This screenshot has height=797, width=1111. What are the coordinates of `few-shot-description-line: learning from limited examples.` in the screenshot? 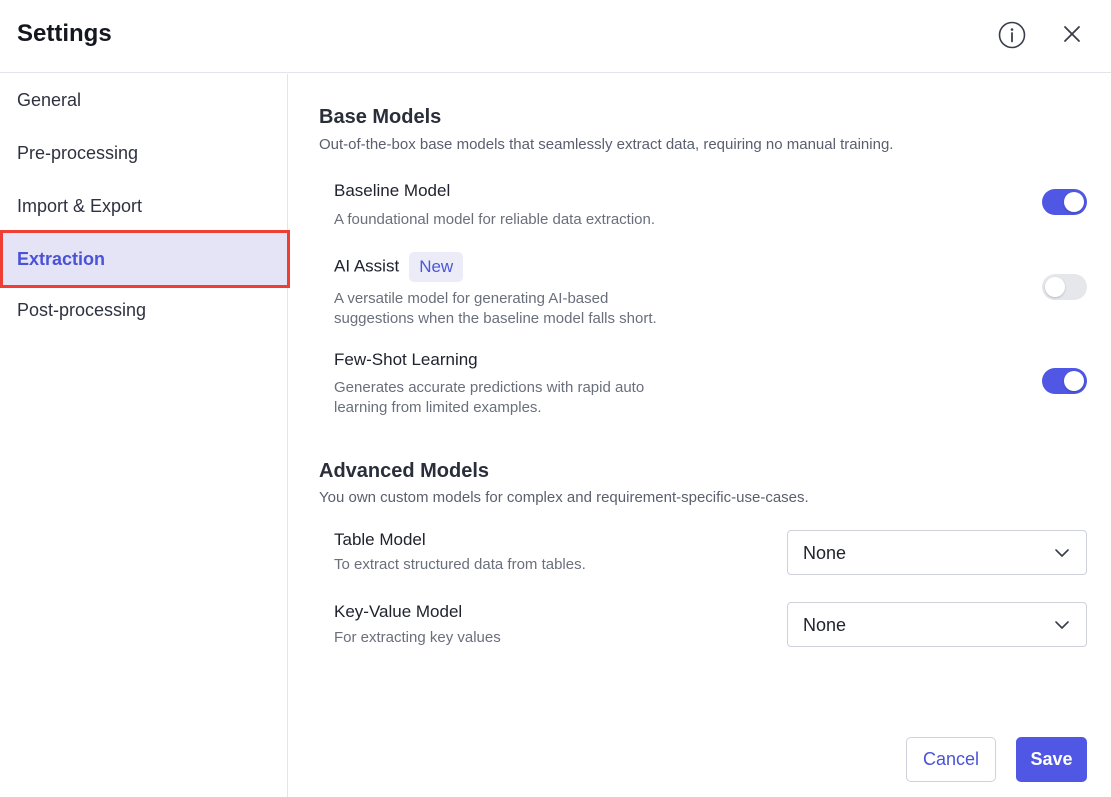 It's located at (438, 407).